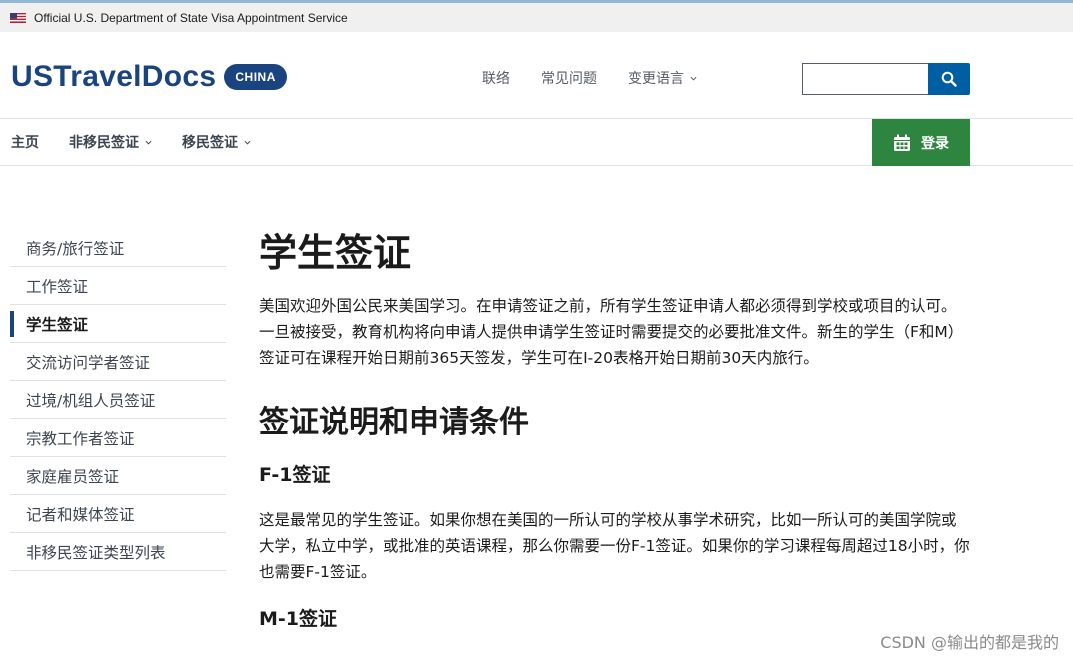 The image size is (1073, 661). Describe the element at coordinates (88, 362) in the screenshot. I see `sidebar-item-label: 交流访问学者签证` at that location.